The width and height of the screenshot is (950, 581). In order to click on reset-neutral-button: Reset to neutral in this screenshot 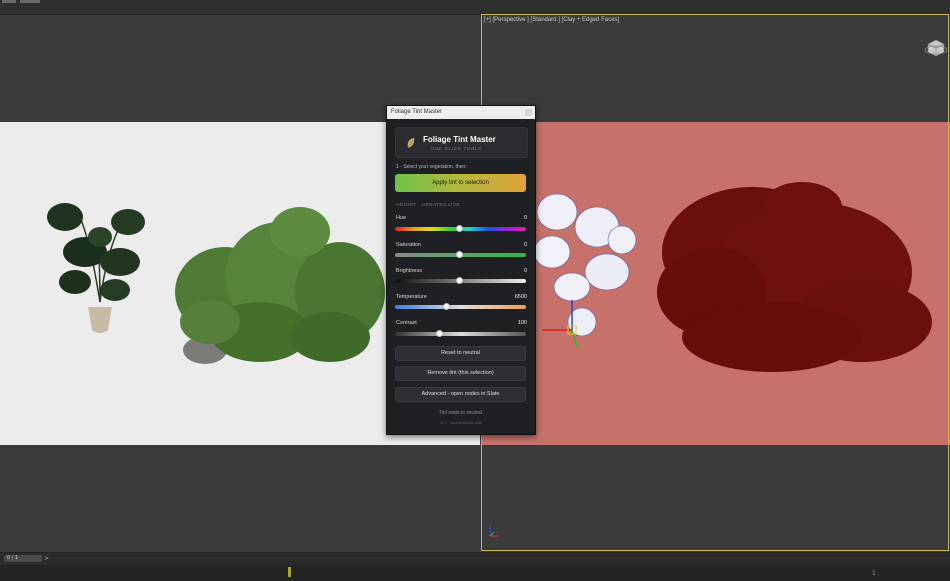, I will do `click(460, 353)`.